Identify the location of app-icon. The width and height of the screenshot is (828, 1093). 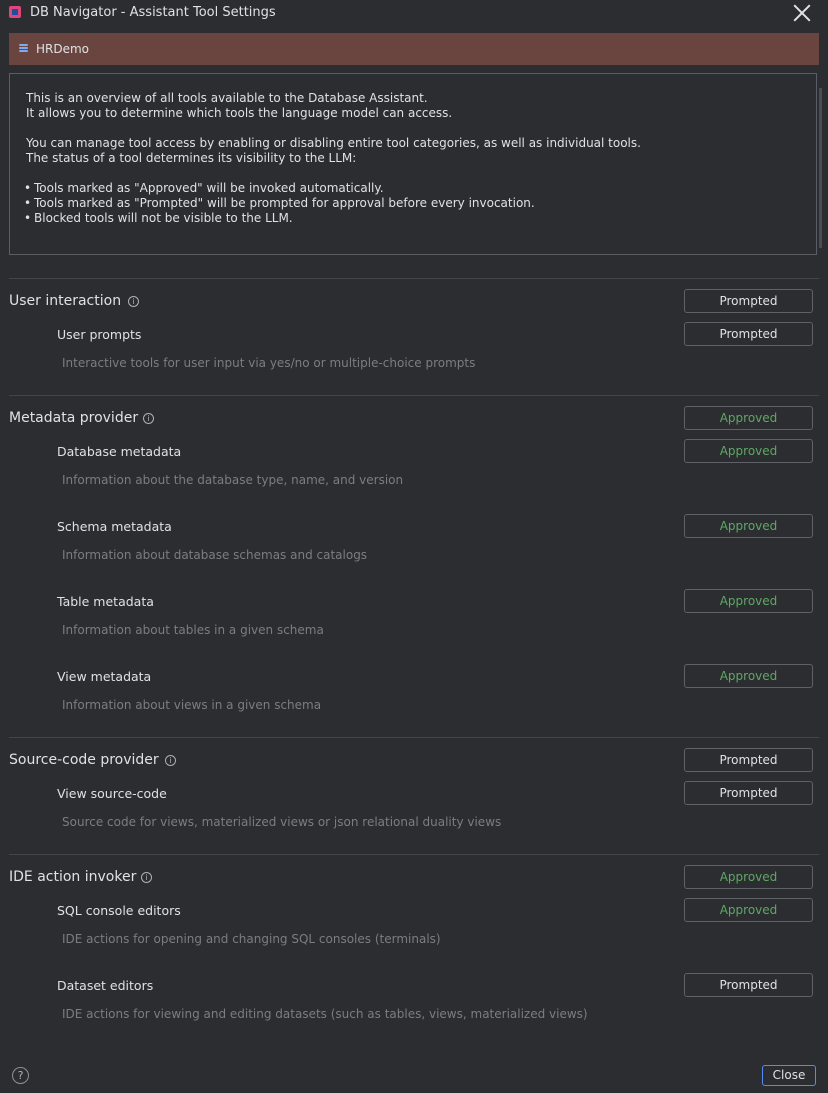
(15, 12).